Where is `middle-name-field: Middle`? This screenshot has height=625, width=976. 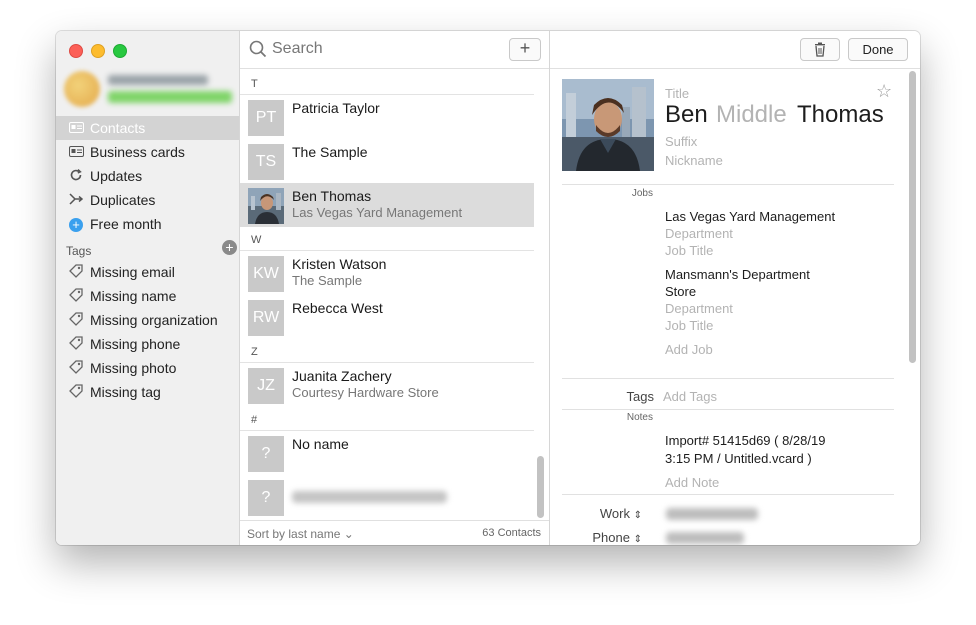
middle-name-field: Middle is located at coordinates (751, 115).